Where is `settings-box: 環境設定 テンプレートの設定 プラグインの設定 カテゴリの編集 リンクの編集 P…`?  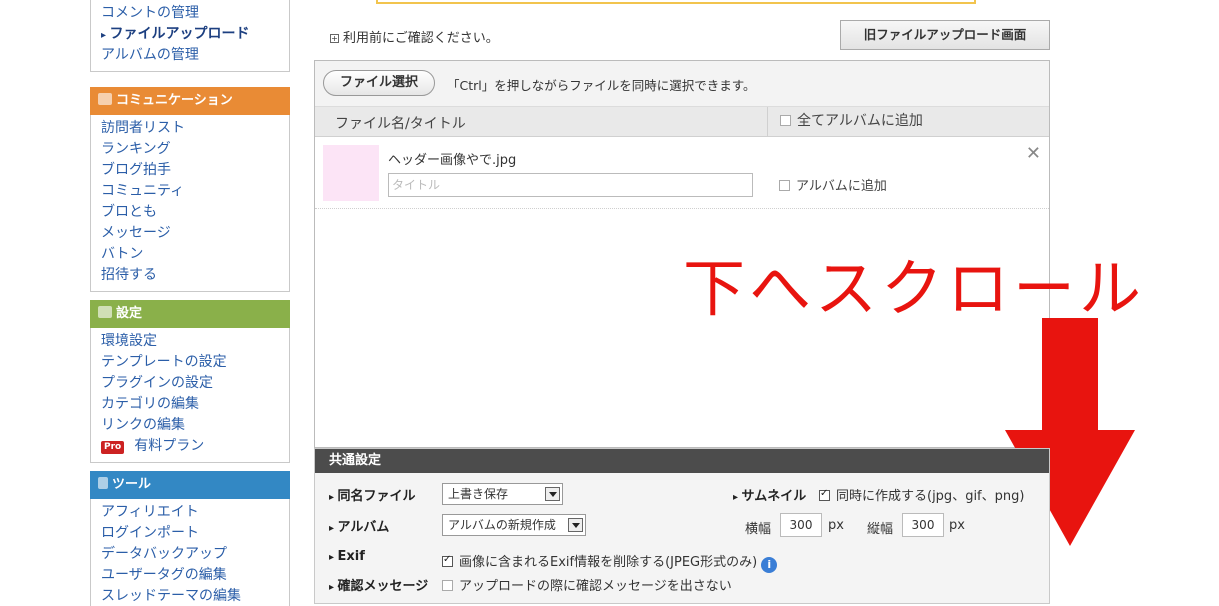 settings-box: 環境設定 テンプレートの設定 プラグインの設定 カテゴリの編集 リンクの編集 P… is located at coordinates (190, 395).